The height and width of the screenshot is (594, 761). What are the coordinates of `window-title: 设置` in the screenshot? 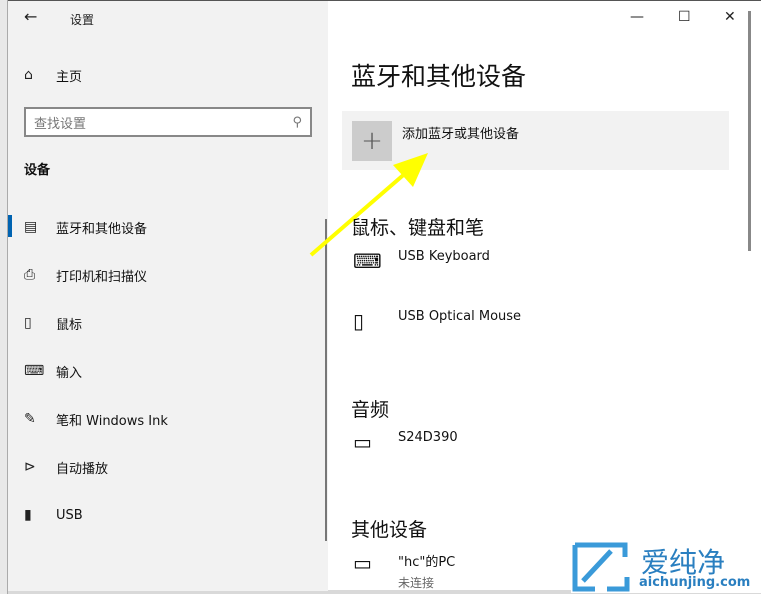 It's located at (82, 20).